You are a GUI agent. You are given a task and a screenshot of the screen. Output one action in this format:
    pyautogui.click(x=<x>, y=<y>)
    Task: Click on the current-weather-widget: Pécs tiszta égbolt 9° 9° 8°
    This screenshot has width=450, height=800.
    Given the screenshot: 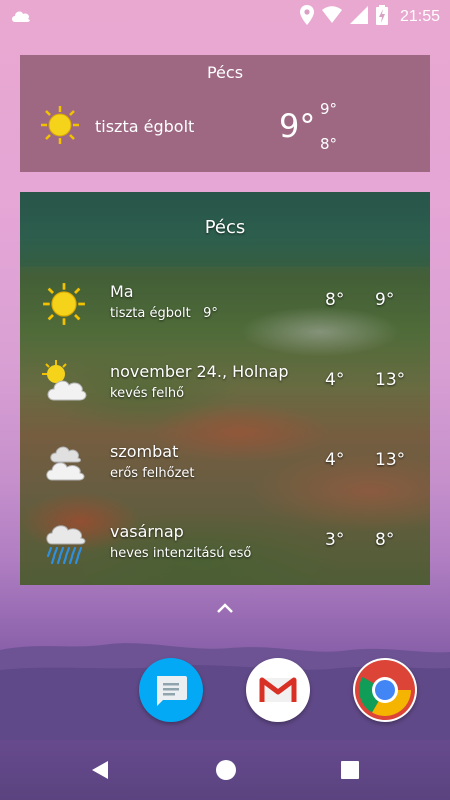 What is the action you would take?
    pyautogui.click(x=225, y=113)
    